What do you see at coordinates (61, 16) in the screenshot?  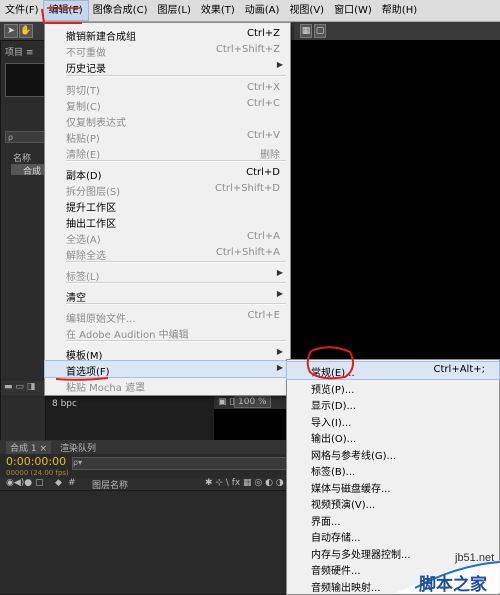 I see `underline-edit-annotation` at bounding box center [61, 16].